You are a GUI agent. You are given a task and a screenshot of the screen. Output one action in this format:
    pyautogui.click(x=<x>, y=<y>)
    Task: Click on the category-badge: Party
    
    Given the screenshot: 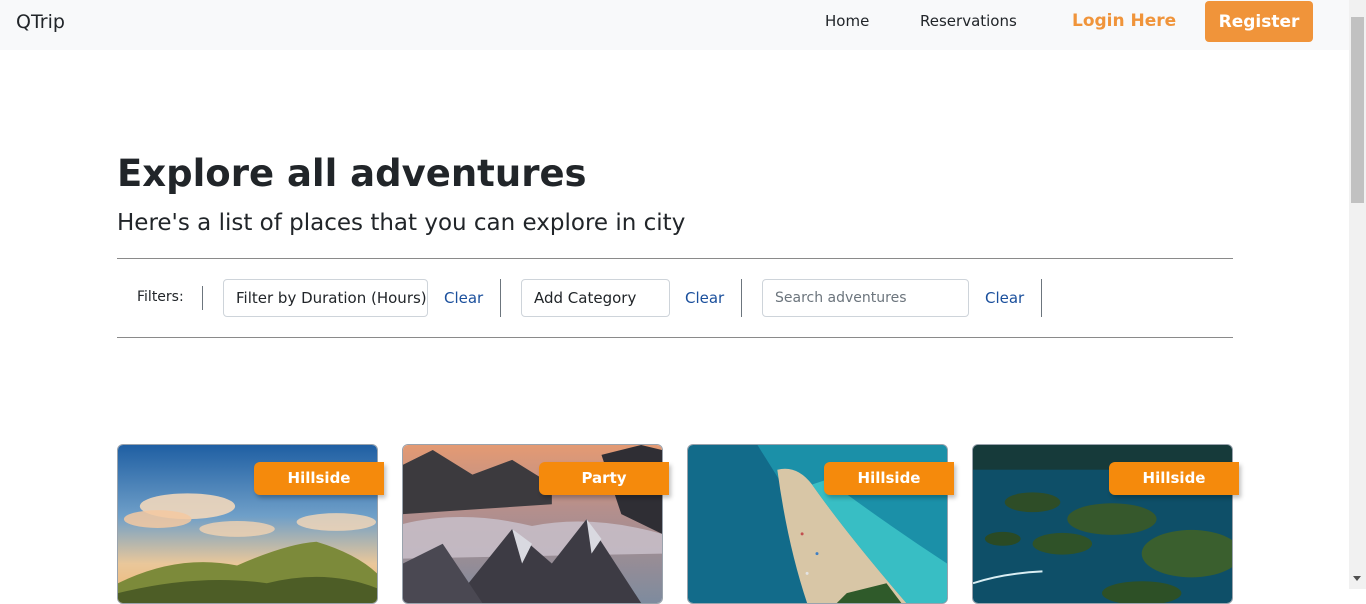 What is the action you would take?
    pyautogui.click(x=604, y=478)
    